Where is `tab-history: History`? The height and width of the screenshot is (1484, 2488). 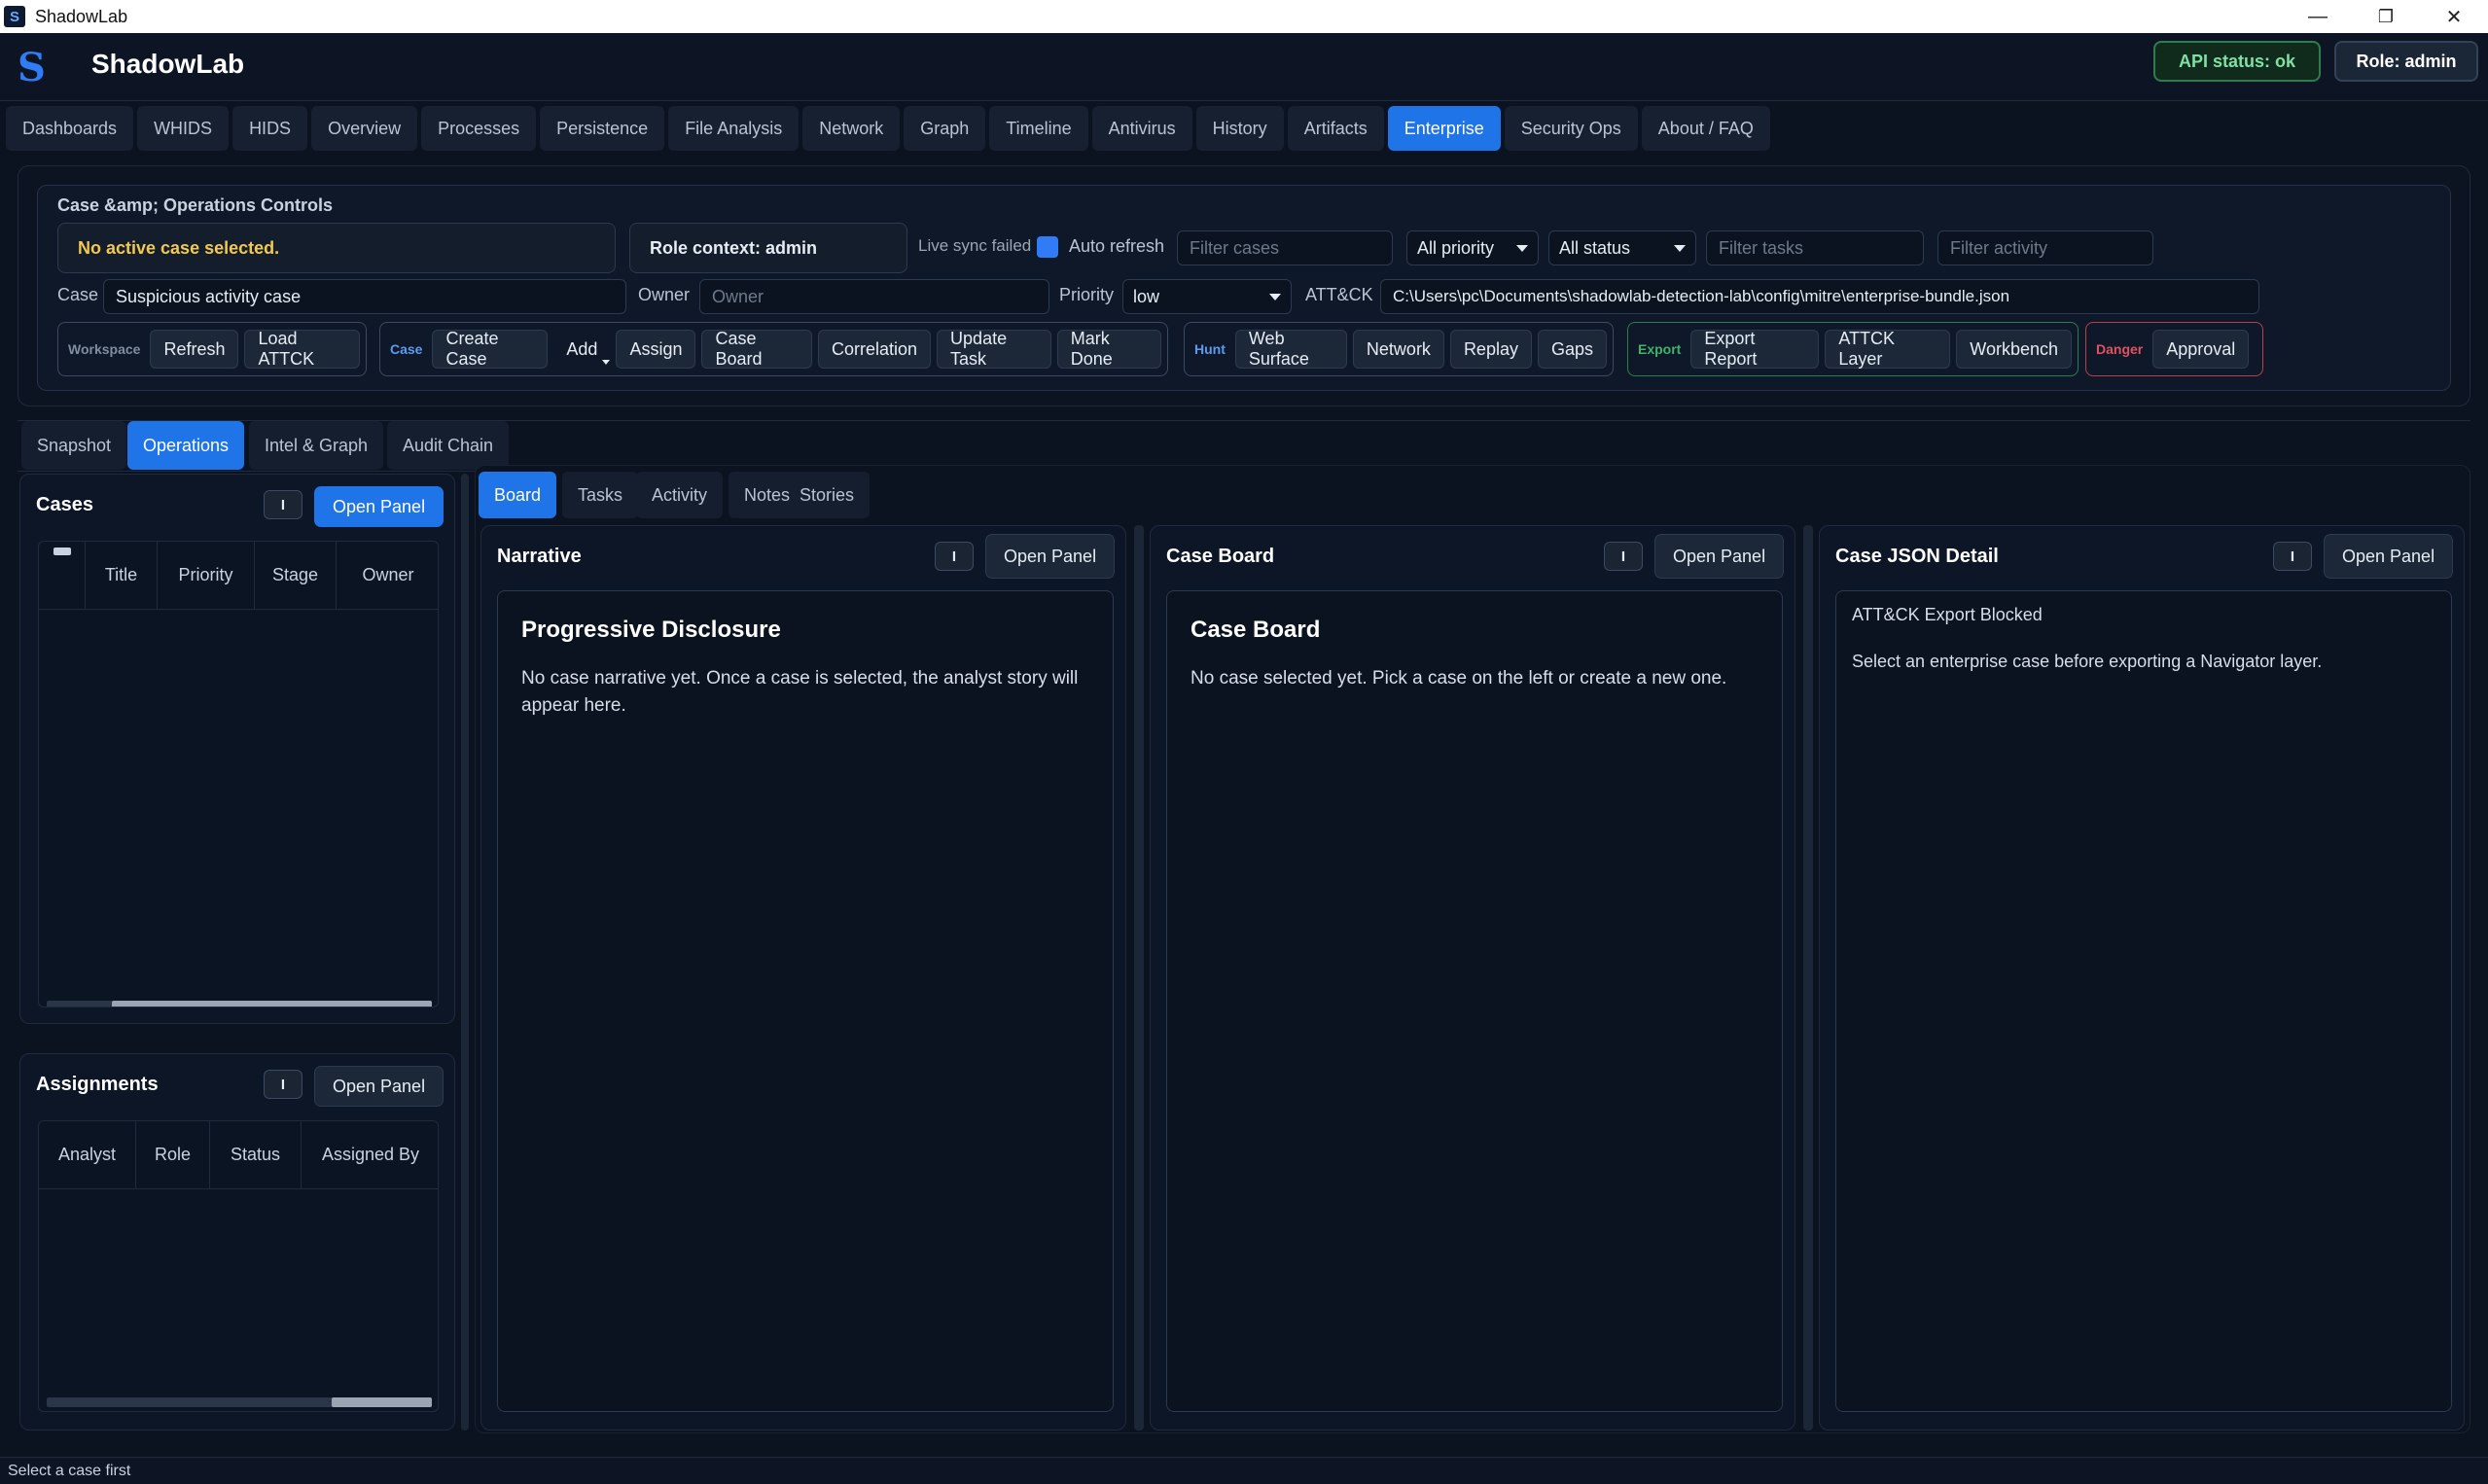
tab-history: History is located at coordinates (1239, 129).